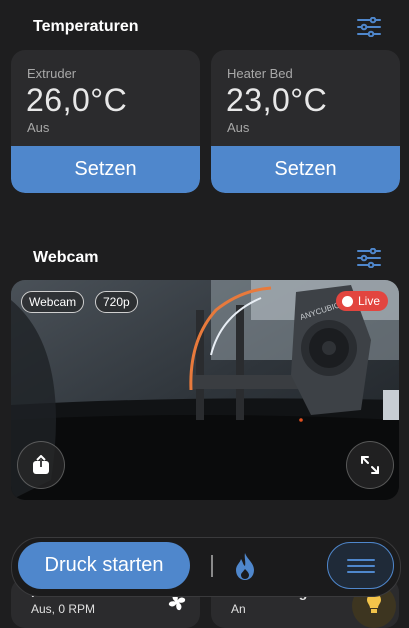  Describe the element at coordinates (277, 100) in the screenshot. I see `heater-bed-temperature: 23,0°C` at that location.